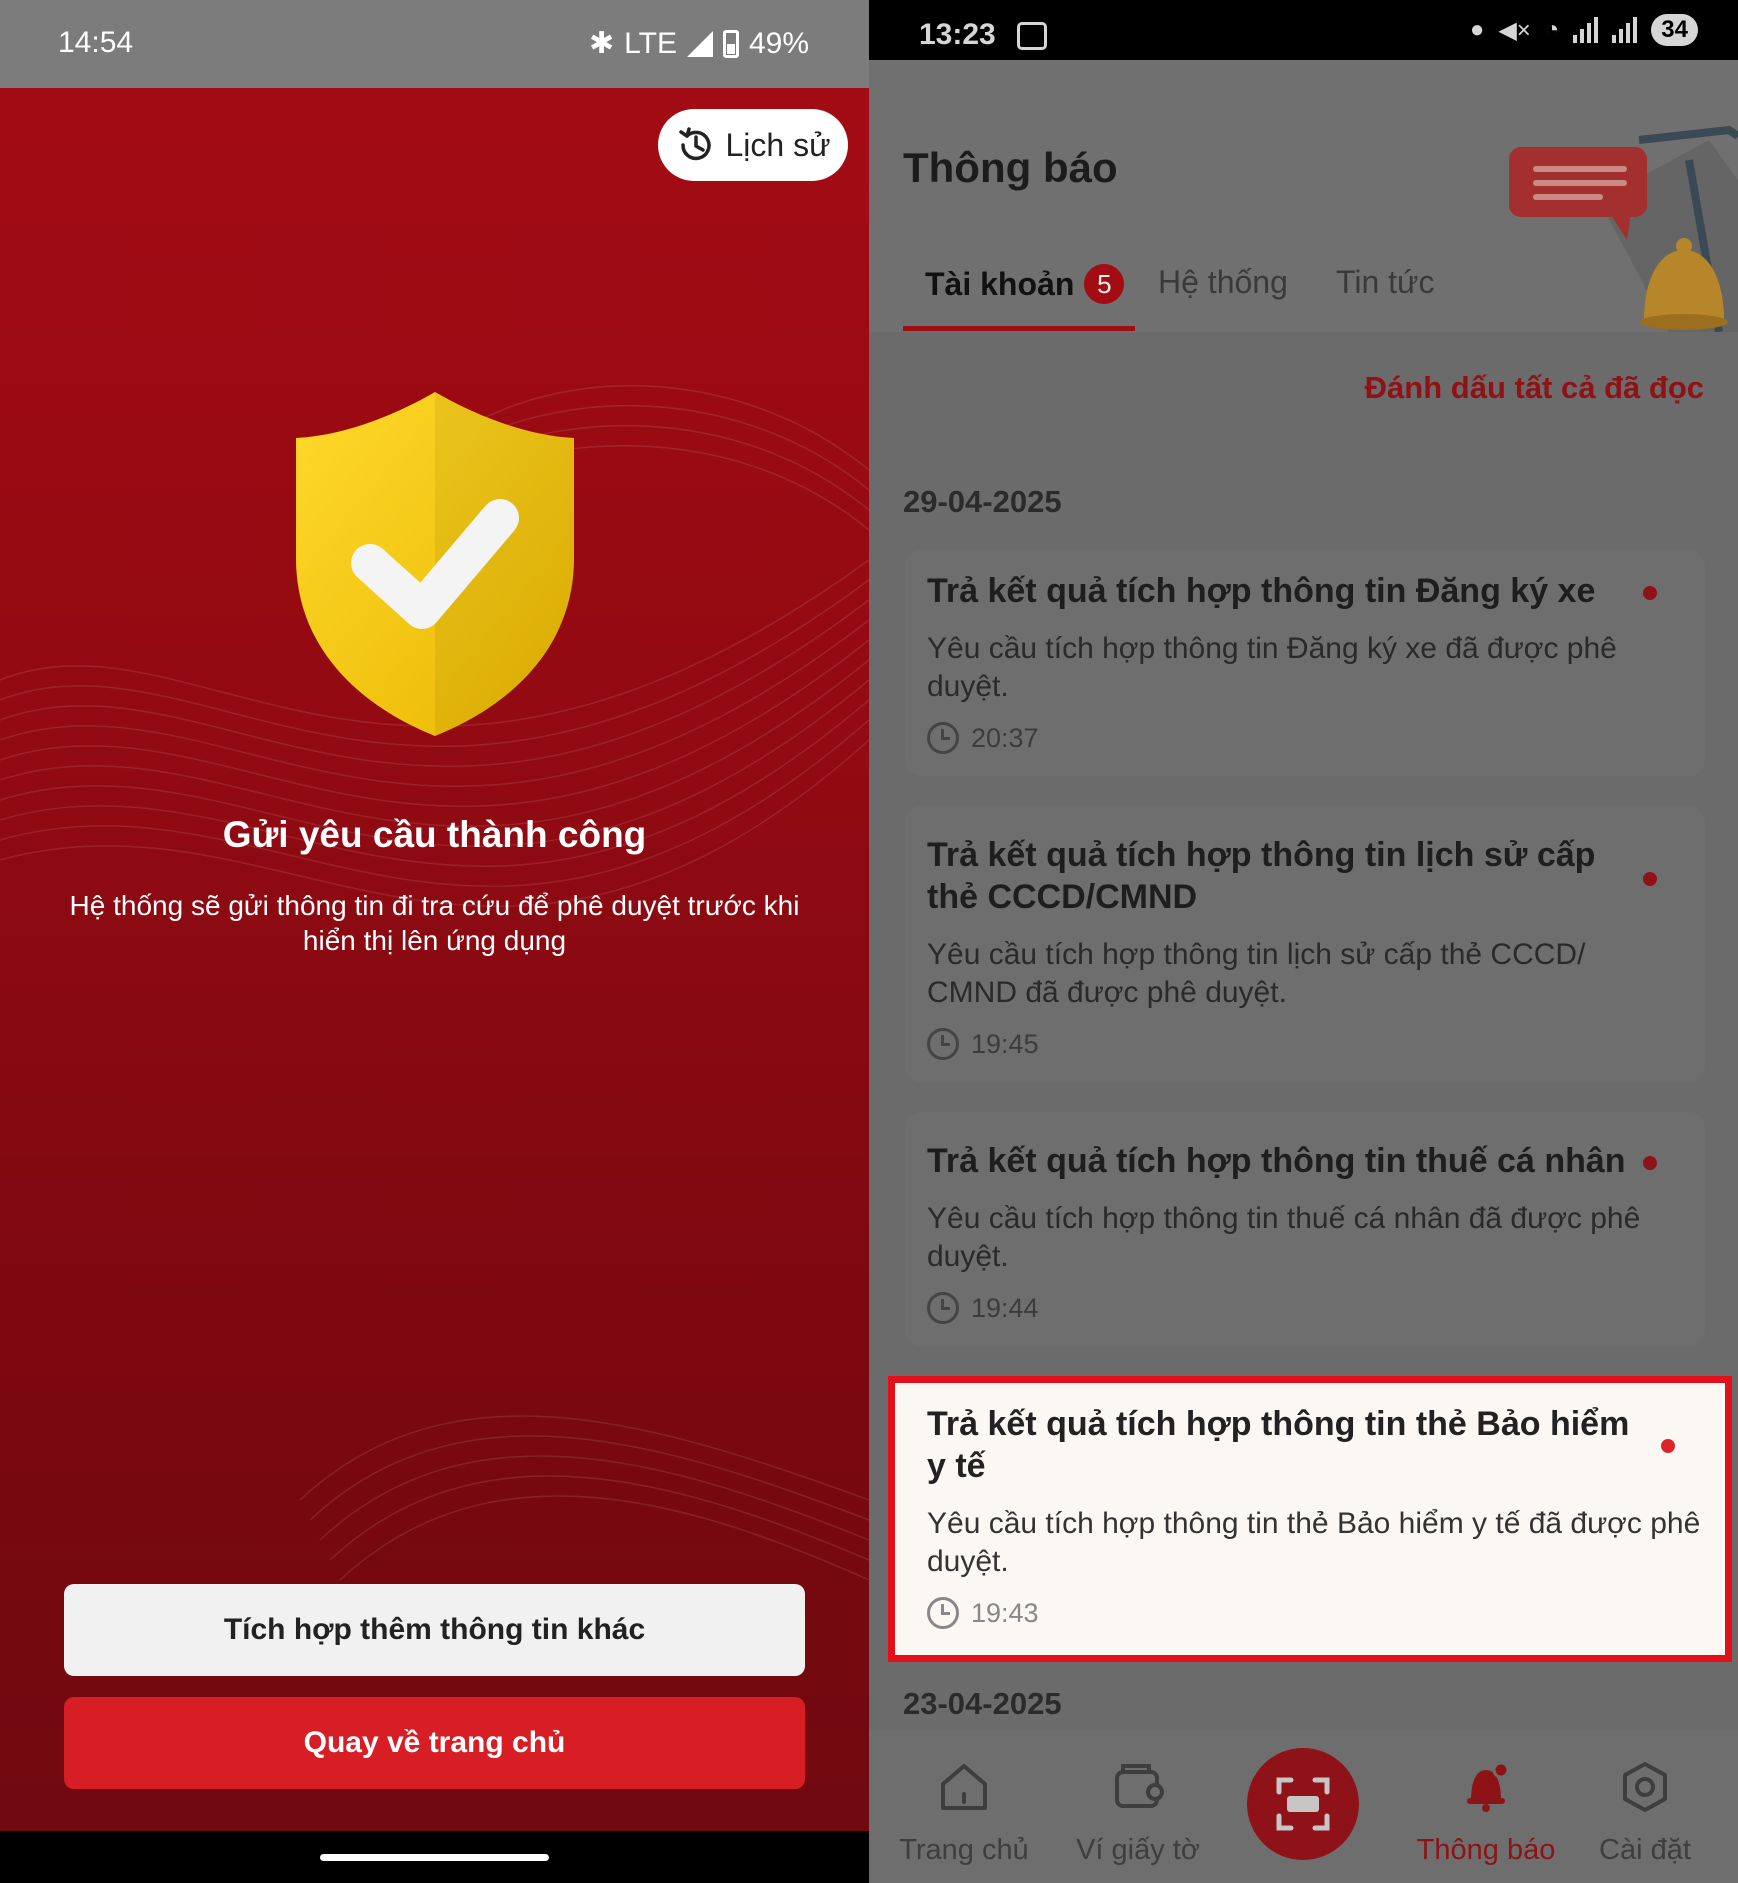 The height and width of the screenshot is (1883, 1738). I want to click on wifi-icon: ◔, so click(1552, 29).